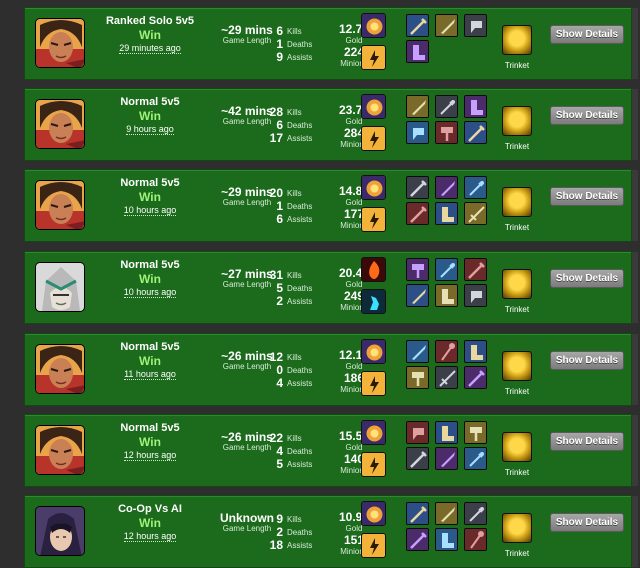  I want to click on deaths-value: 4, so click(279, 451).